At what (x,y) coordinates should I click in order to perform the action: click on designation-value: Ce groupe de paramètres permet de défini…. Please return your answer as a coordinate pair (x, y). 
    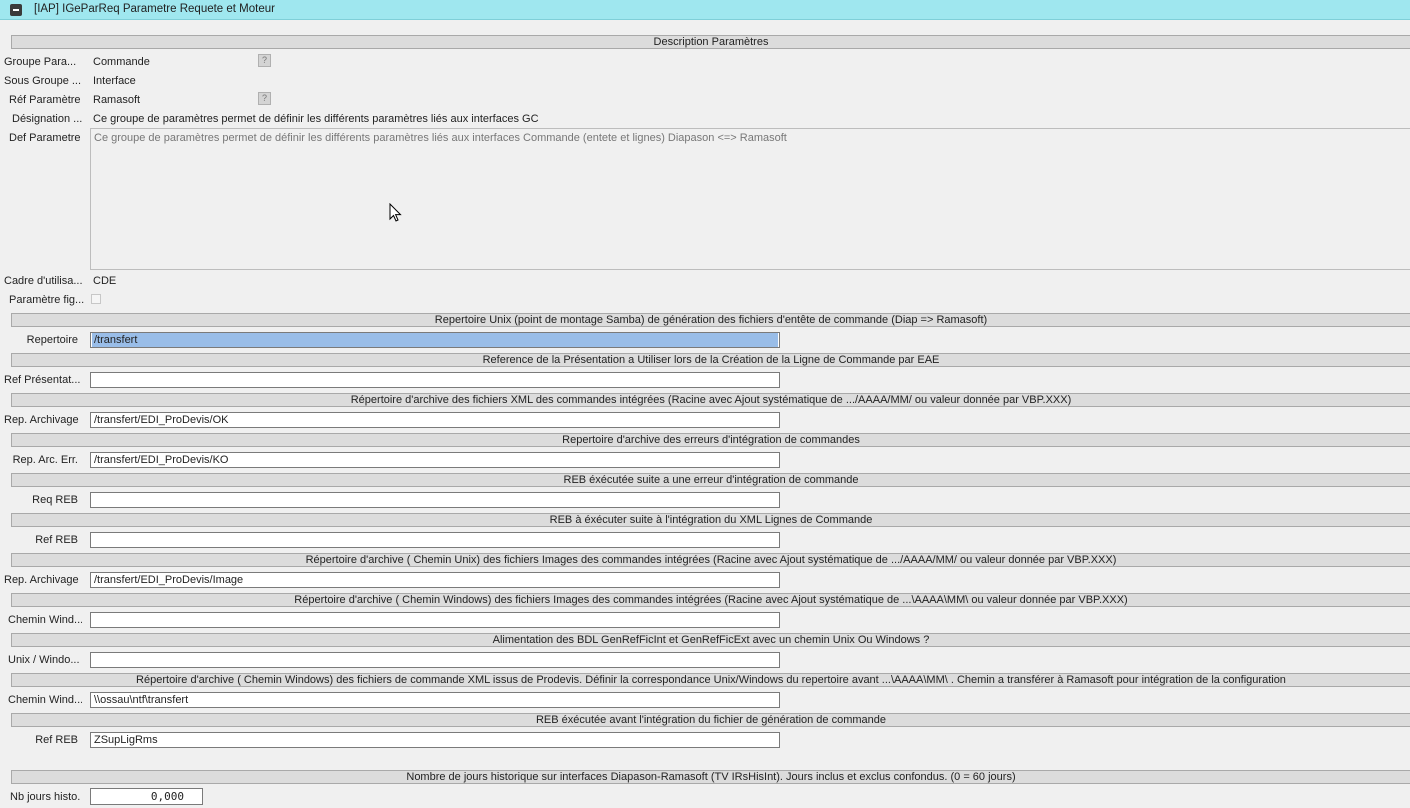
    Looking at the image, I should click on (316, 119).